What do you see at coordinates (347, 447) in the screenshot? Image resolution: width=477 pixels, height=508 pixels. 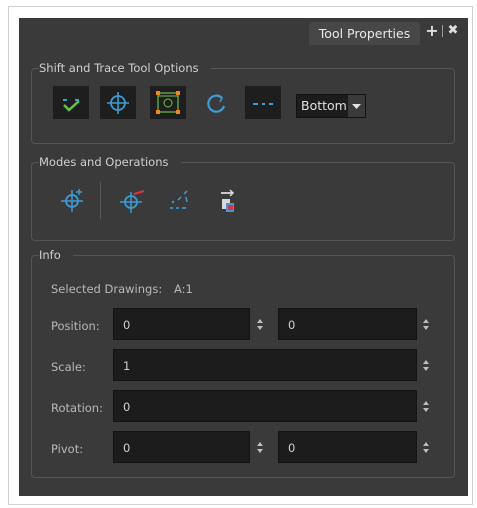 I see `pivot-y-field: 0` at bounding box center [347, 447].